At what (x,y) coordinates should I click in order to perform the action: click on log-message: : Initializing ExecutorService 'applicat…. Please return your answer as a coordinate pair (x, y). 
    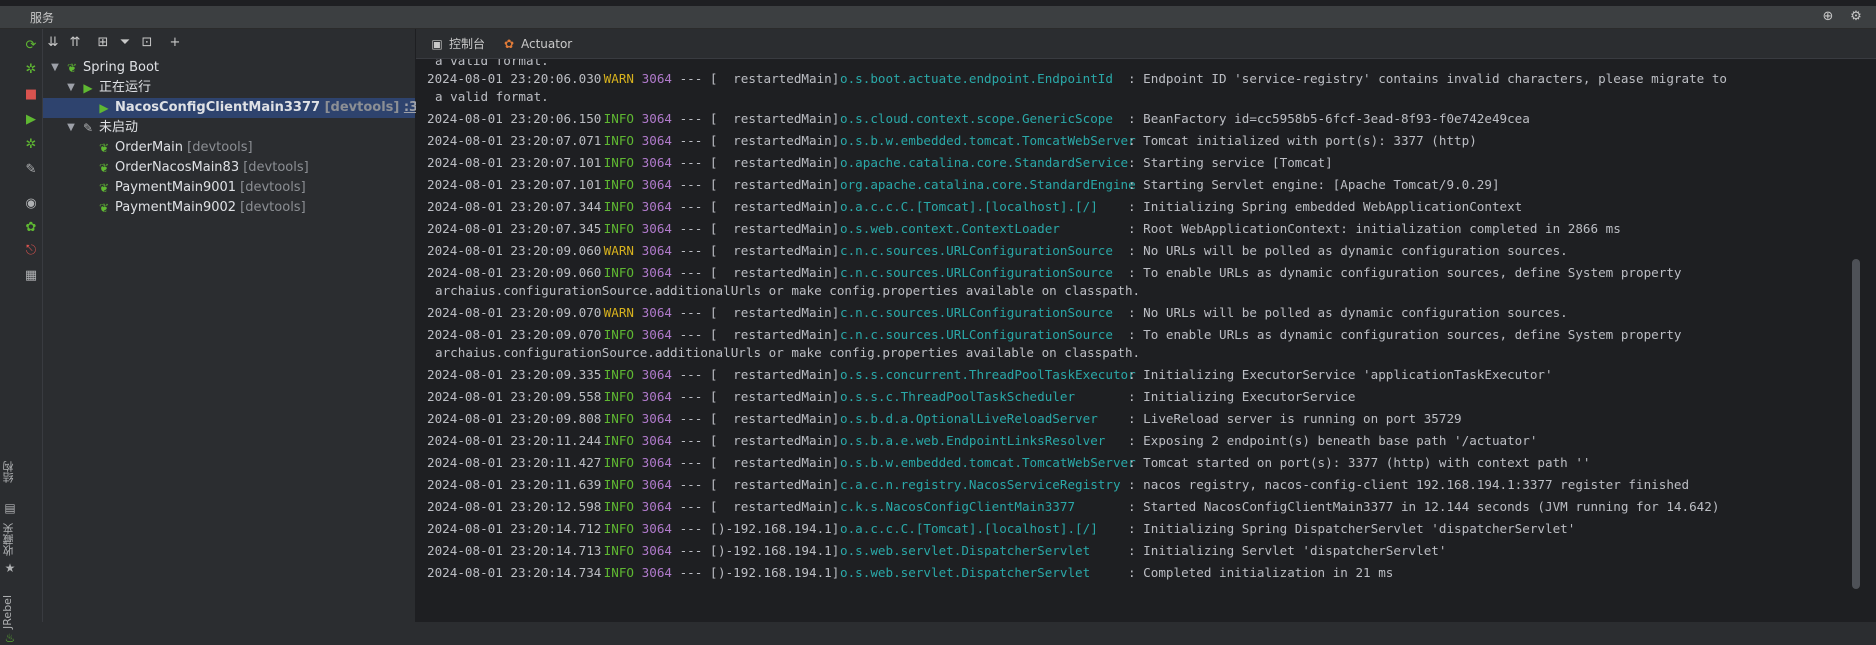
    Looking at the image, I should click on (1340, 374).